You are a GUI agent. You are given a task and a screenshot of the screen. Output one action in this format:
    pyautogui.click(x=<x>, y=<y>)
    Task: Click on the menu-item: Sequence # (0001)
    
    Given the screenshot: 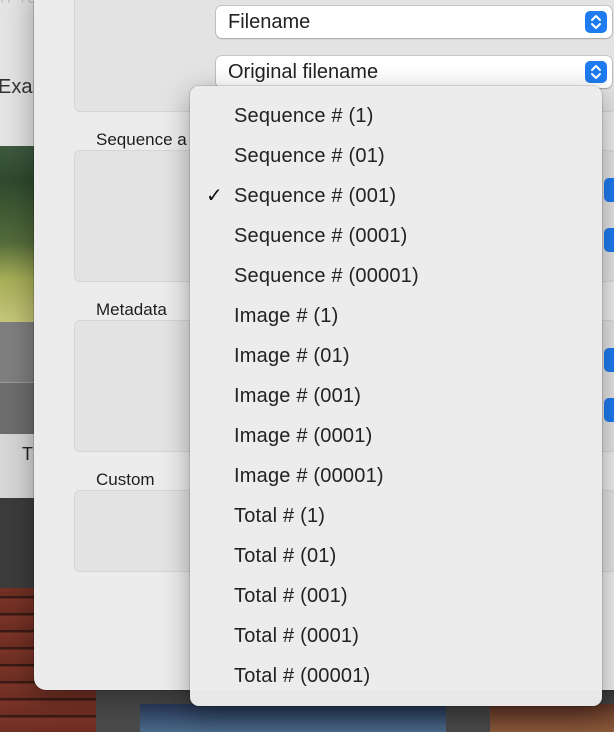 What is the action you would take?
    pyautogui.click(x=396, y=236)
    